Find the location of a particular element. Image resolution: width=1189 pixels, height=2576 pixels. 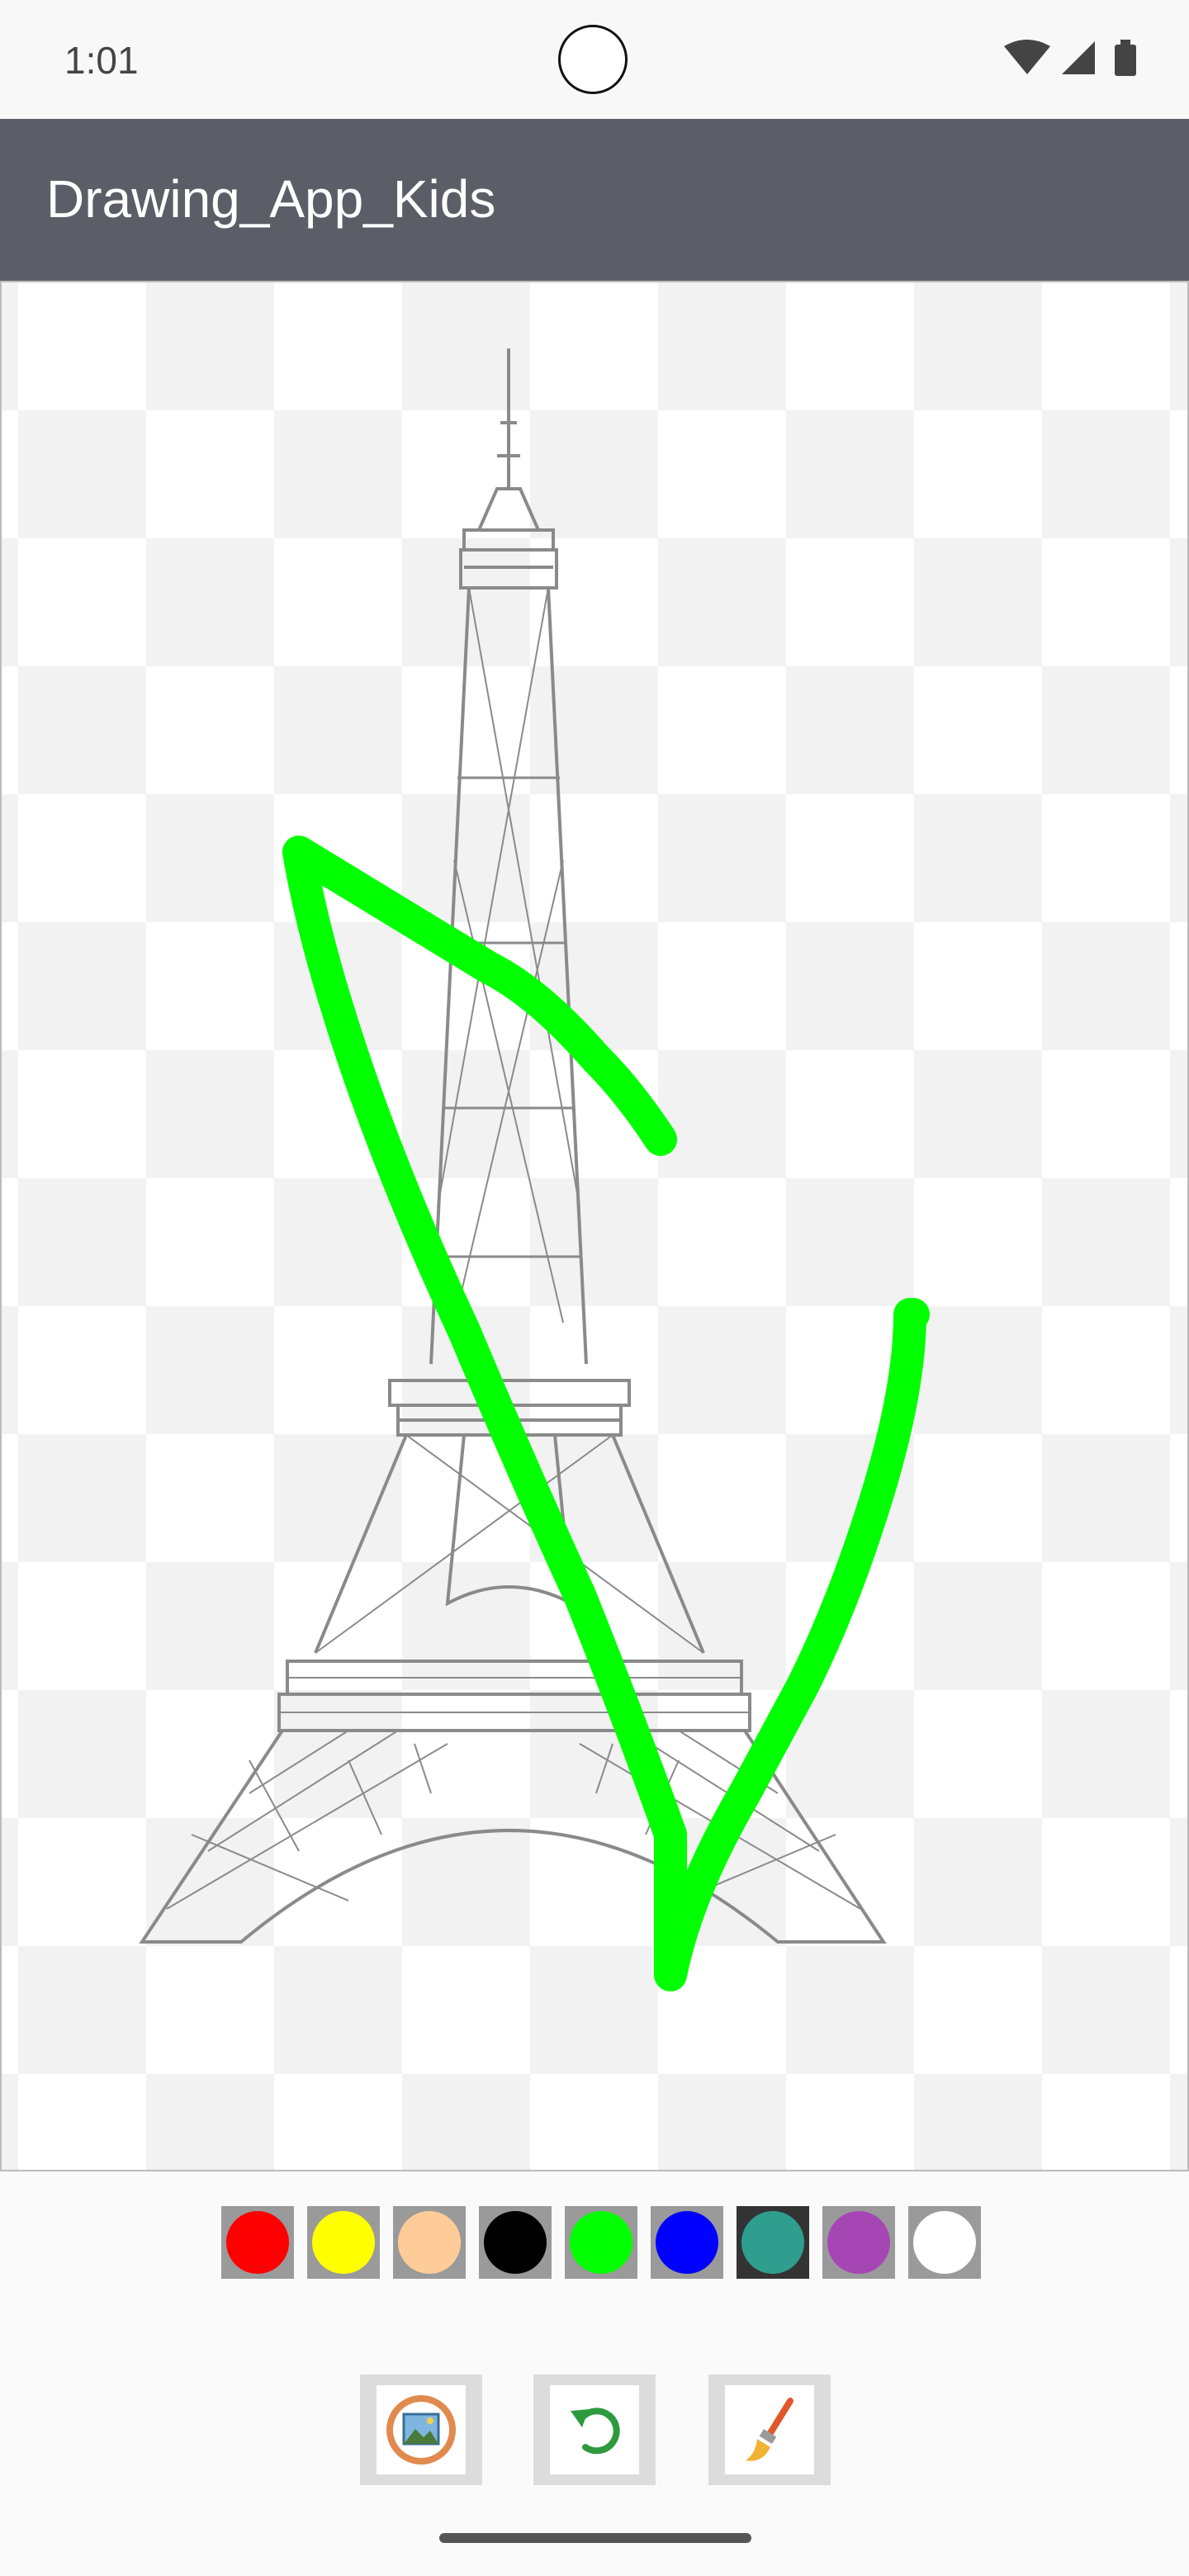

swatch-red is located at coordinates (257, 2242).